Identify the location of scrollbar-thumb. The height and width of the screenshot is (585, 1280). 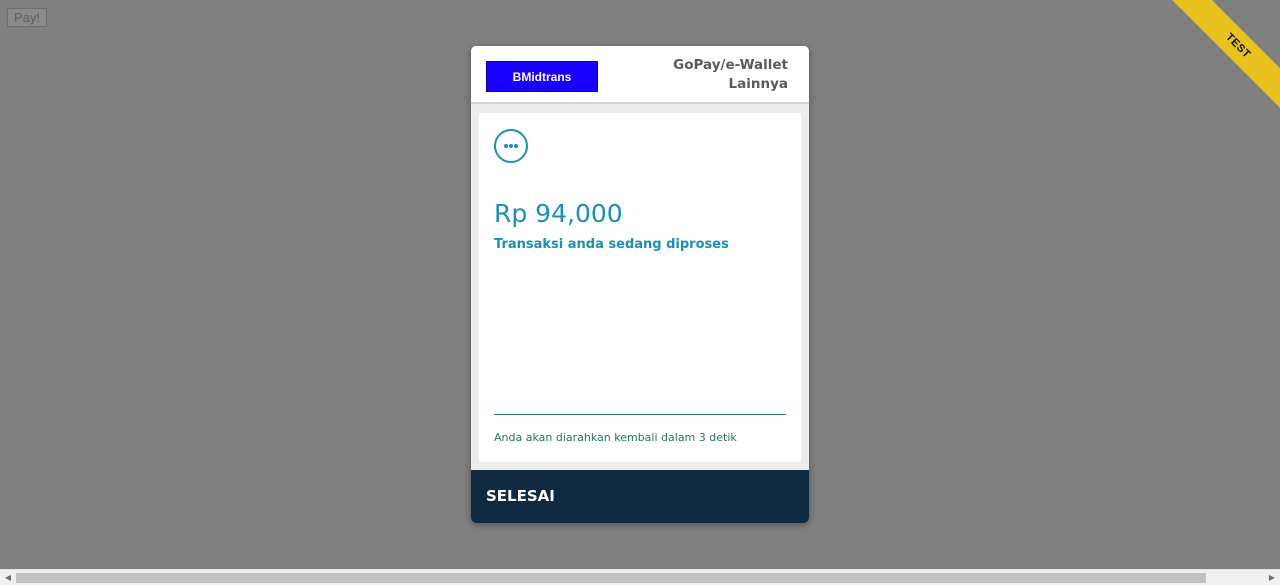
(611, 578).